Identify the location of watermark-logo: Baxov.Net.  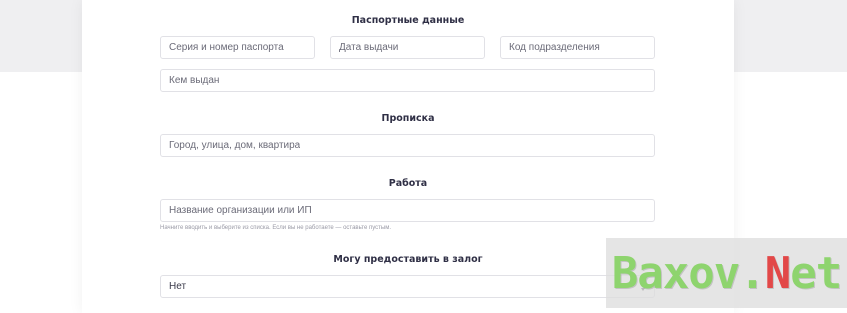
(726, 273).